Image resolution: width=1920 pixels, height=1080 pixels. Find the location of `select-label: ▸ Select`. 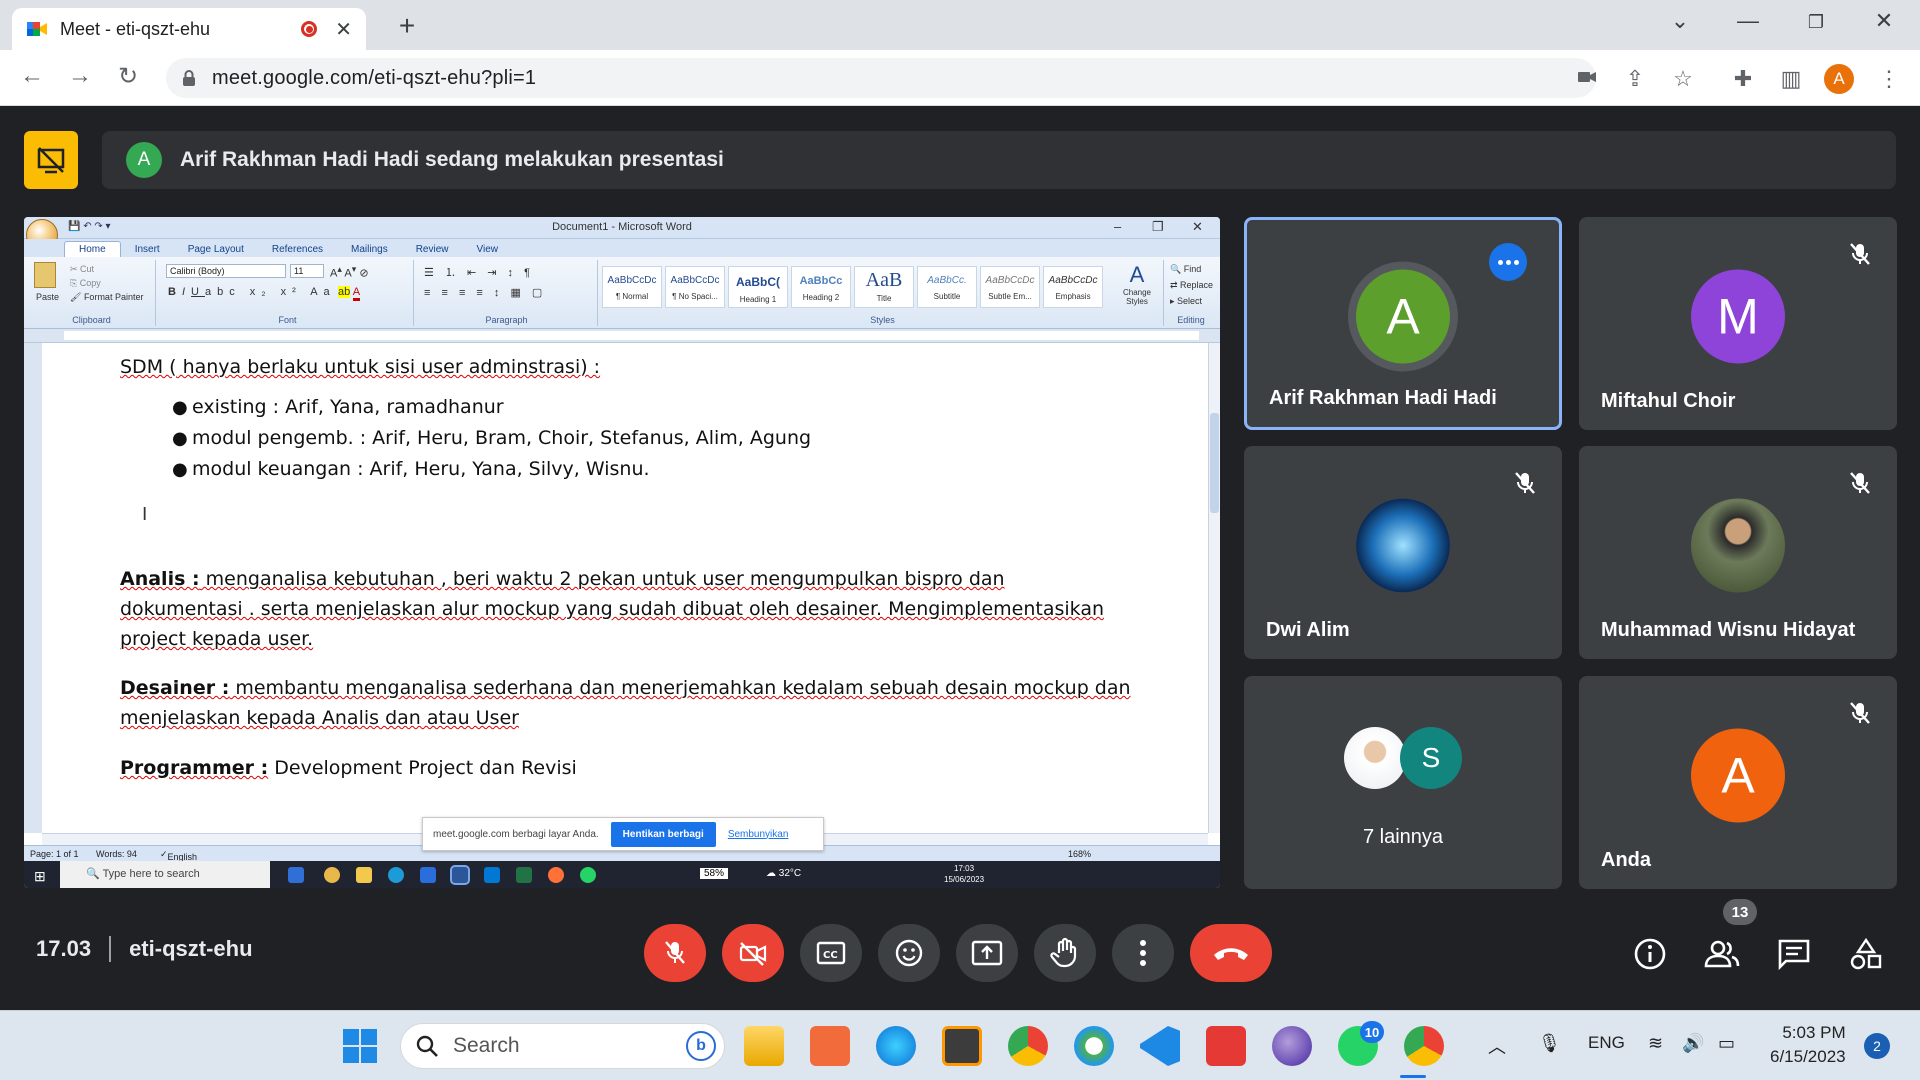

select-label: ▸ Select is located at coordinates (1186, 301).